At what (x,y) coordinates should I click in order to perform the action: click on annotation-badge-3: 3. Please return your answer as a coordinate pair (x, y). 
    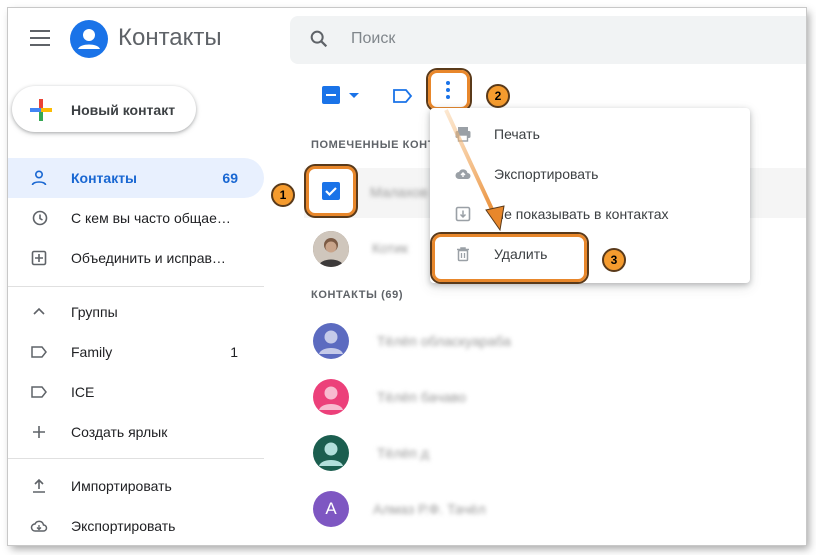
    Looking at the image, I should click on (614, 260).